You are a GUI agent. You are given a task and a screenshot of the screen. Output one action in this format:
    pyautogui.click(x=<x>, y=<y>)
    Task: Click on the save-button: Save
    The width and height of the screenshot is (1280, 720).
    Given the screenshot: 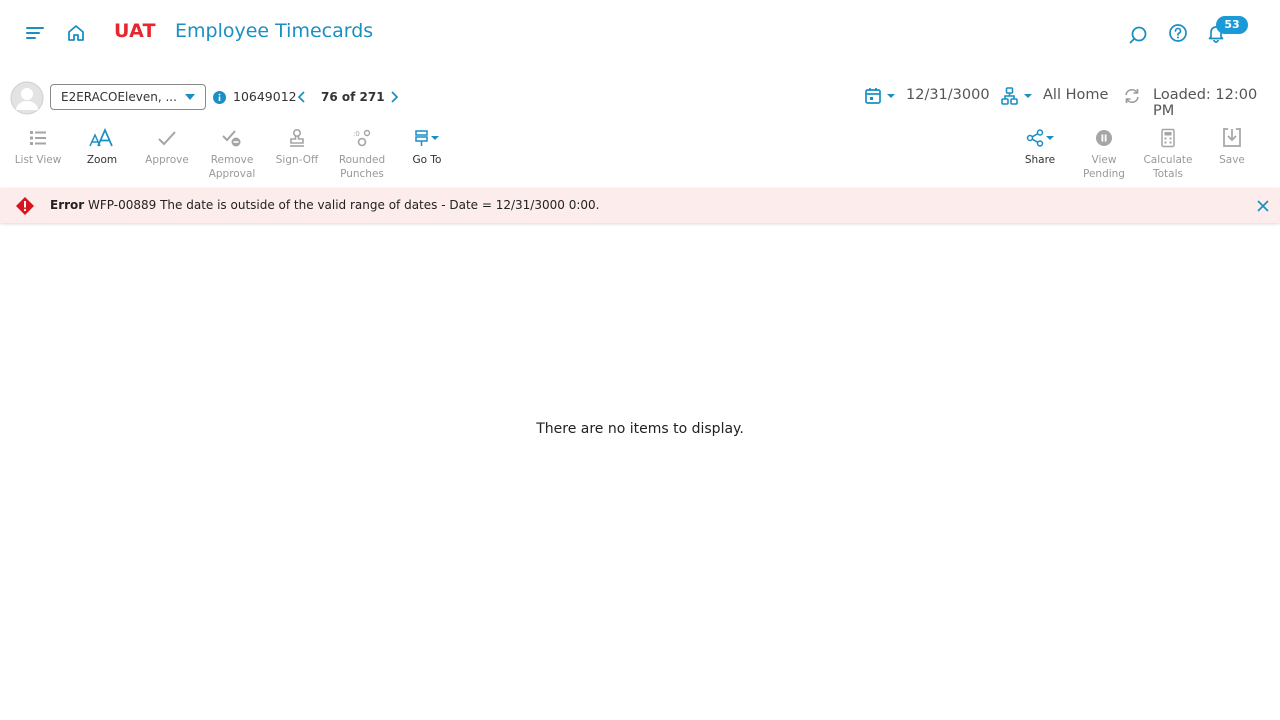 What is the action you would take?
    pyautogui.click(x=1232, y=145)
    